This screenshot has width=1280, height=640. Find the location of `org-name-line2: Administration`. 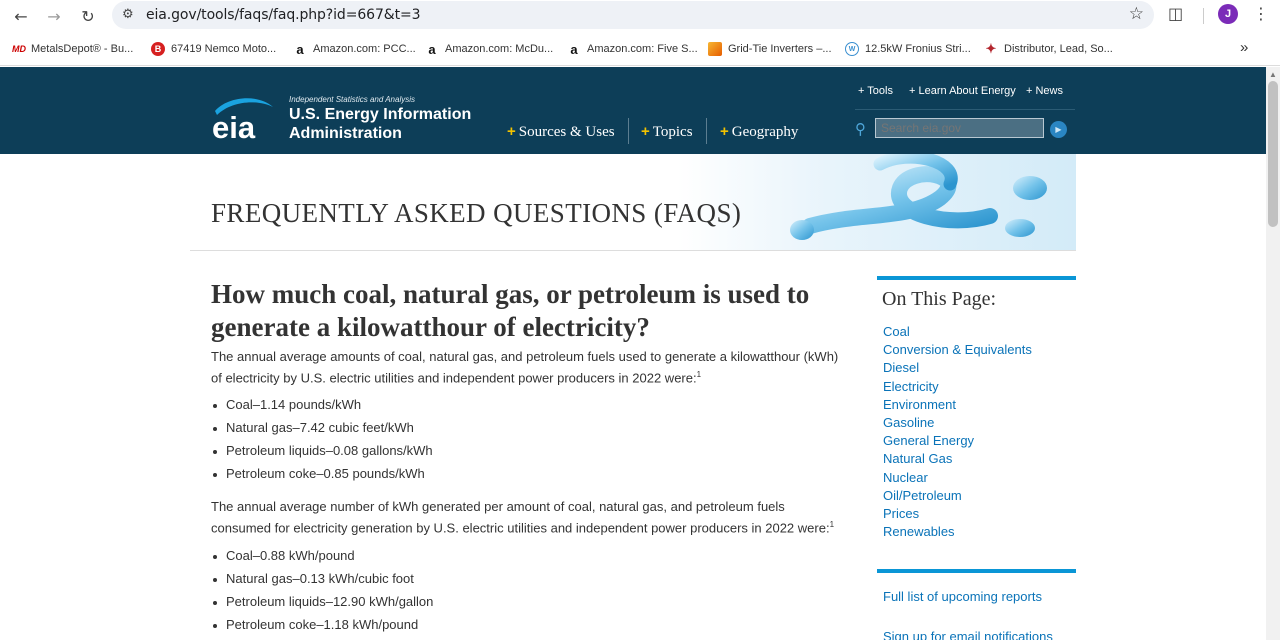

org-name-line2: Administration is located at coordinates (345, 133).